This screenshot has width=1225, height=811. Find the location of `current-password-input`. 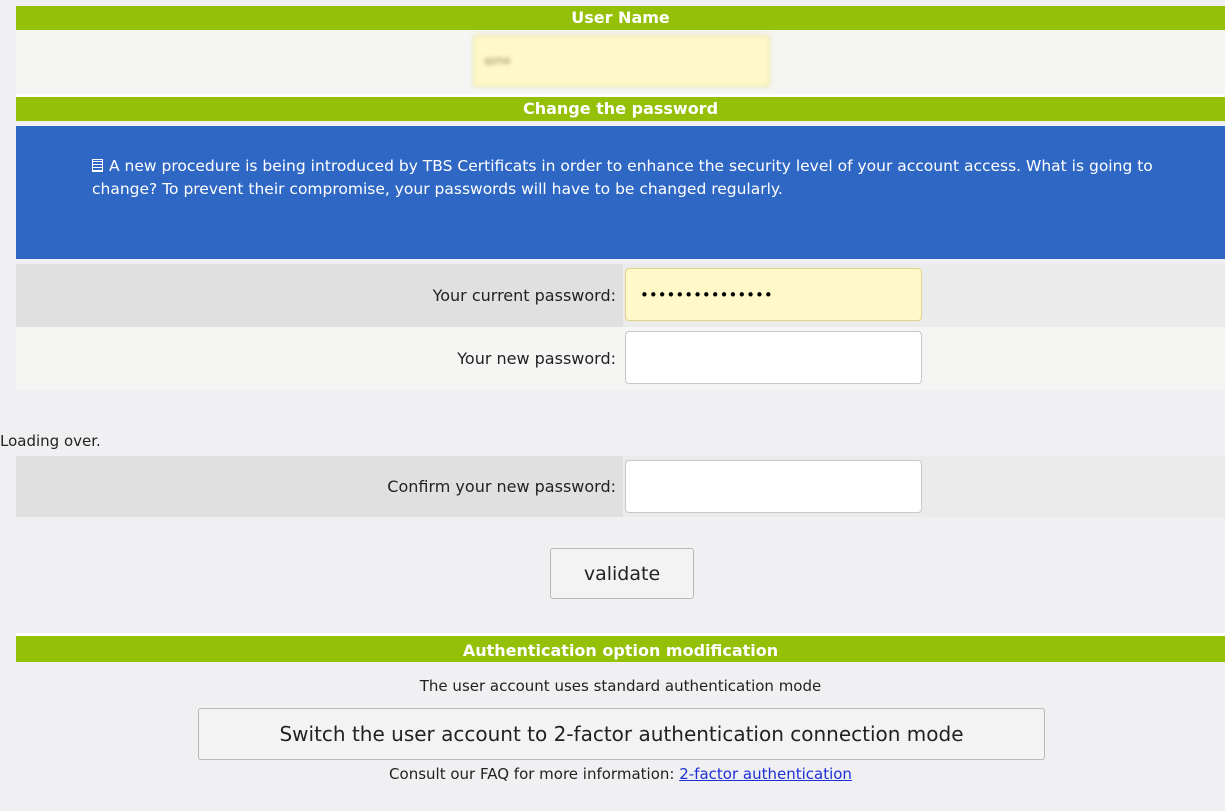

current-password-input is located at coordinates (773, 294).